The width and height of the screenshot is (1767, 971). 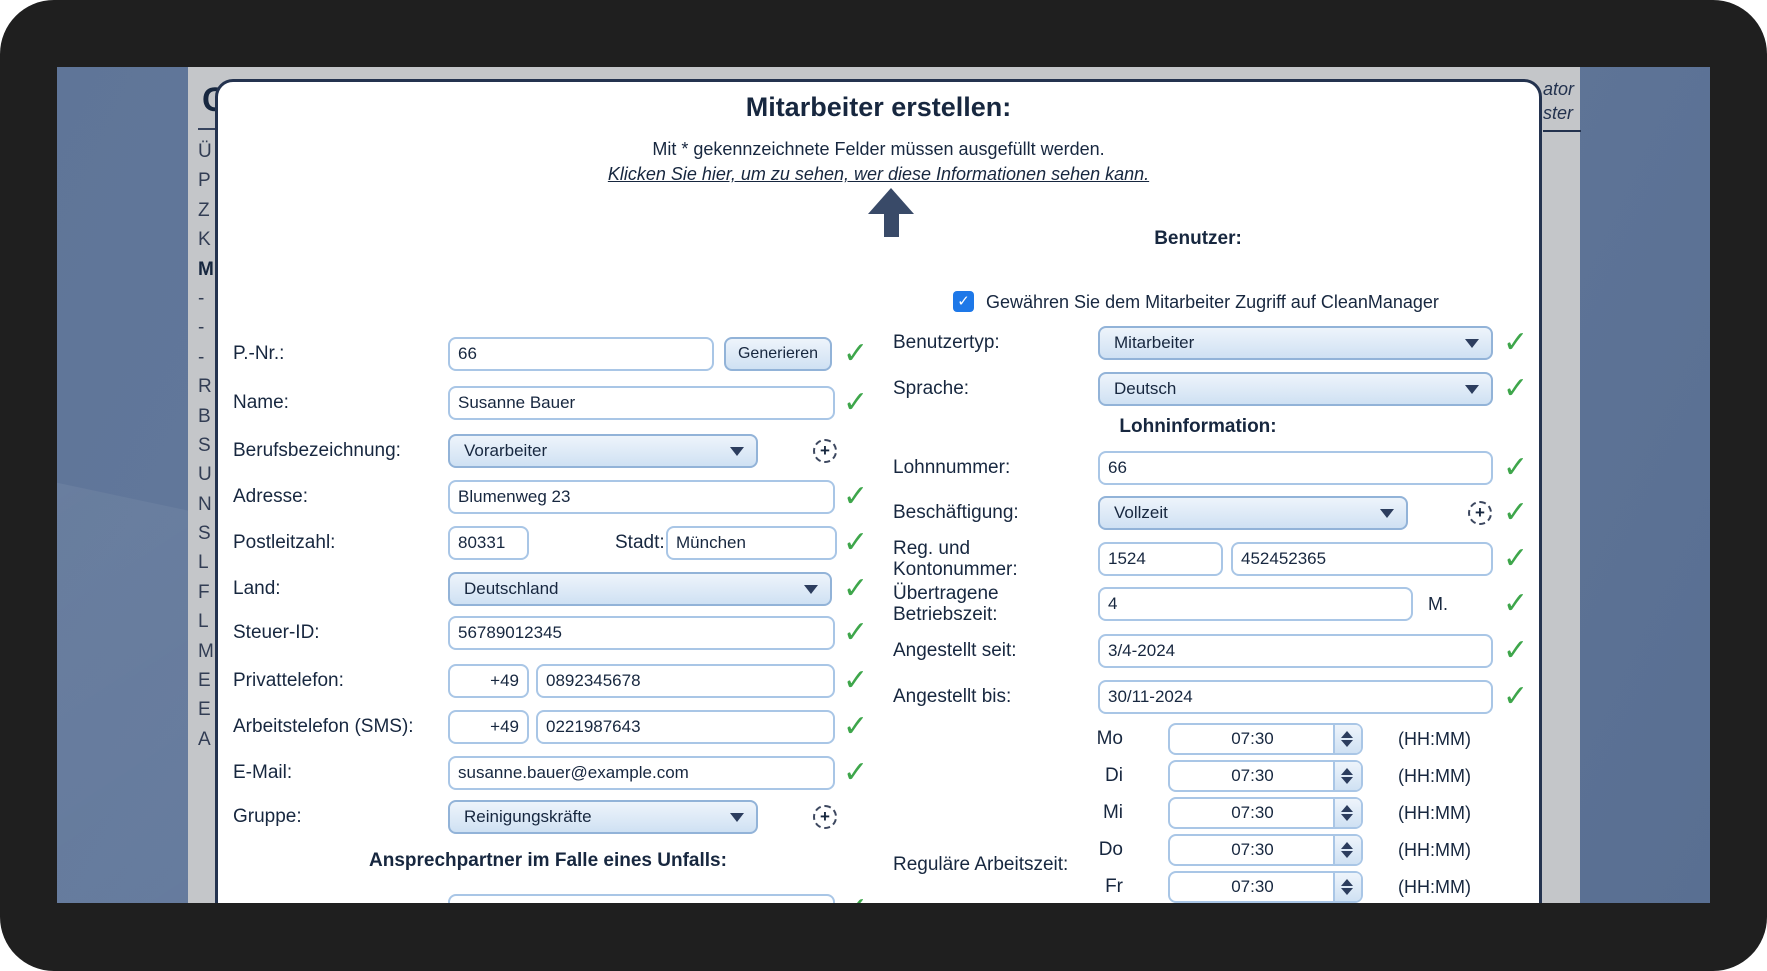 What do you see at coordinates (952, 696) in the screenshot?
I see `employed-to-label: Angestellt bis:` at bounding box center [952, 696].